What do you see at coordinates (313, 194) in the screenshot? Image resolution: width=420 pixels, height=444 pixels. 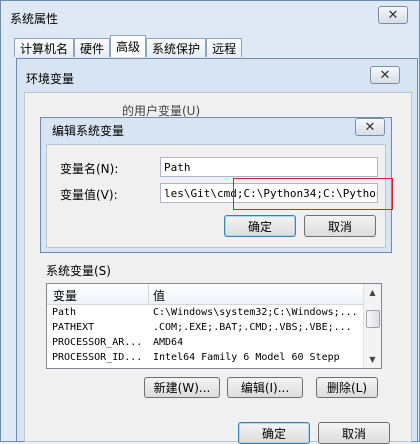 I see `highlight-box` at bounding box center [313, 194].